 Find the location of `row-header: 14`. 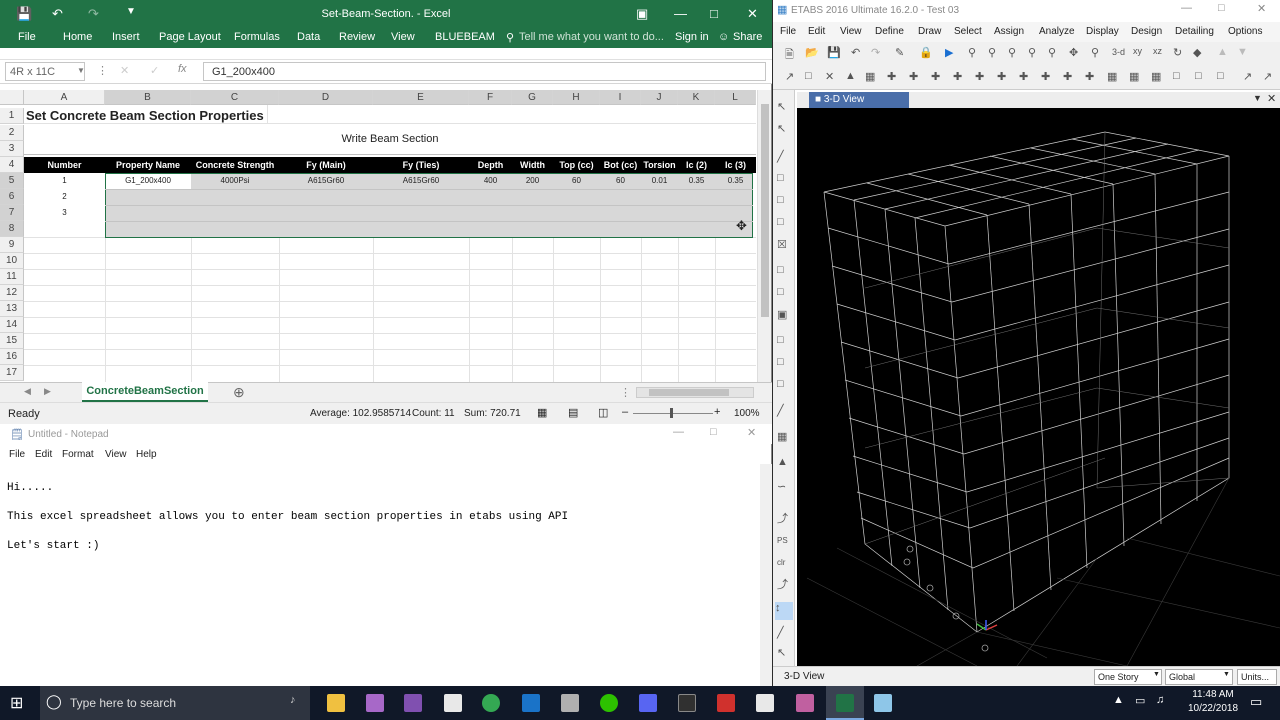

row-header: 14 is located at coordinates (12, 325).